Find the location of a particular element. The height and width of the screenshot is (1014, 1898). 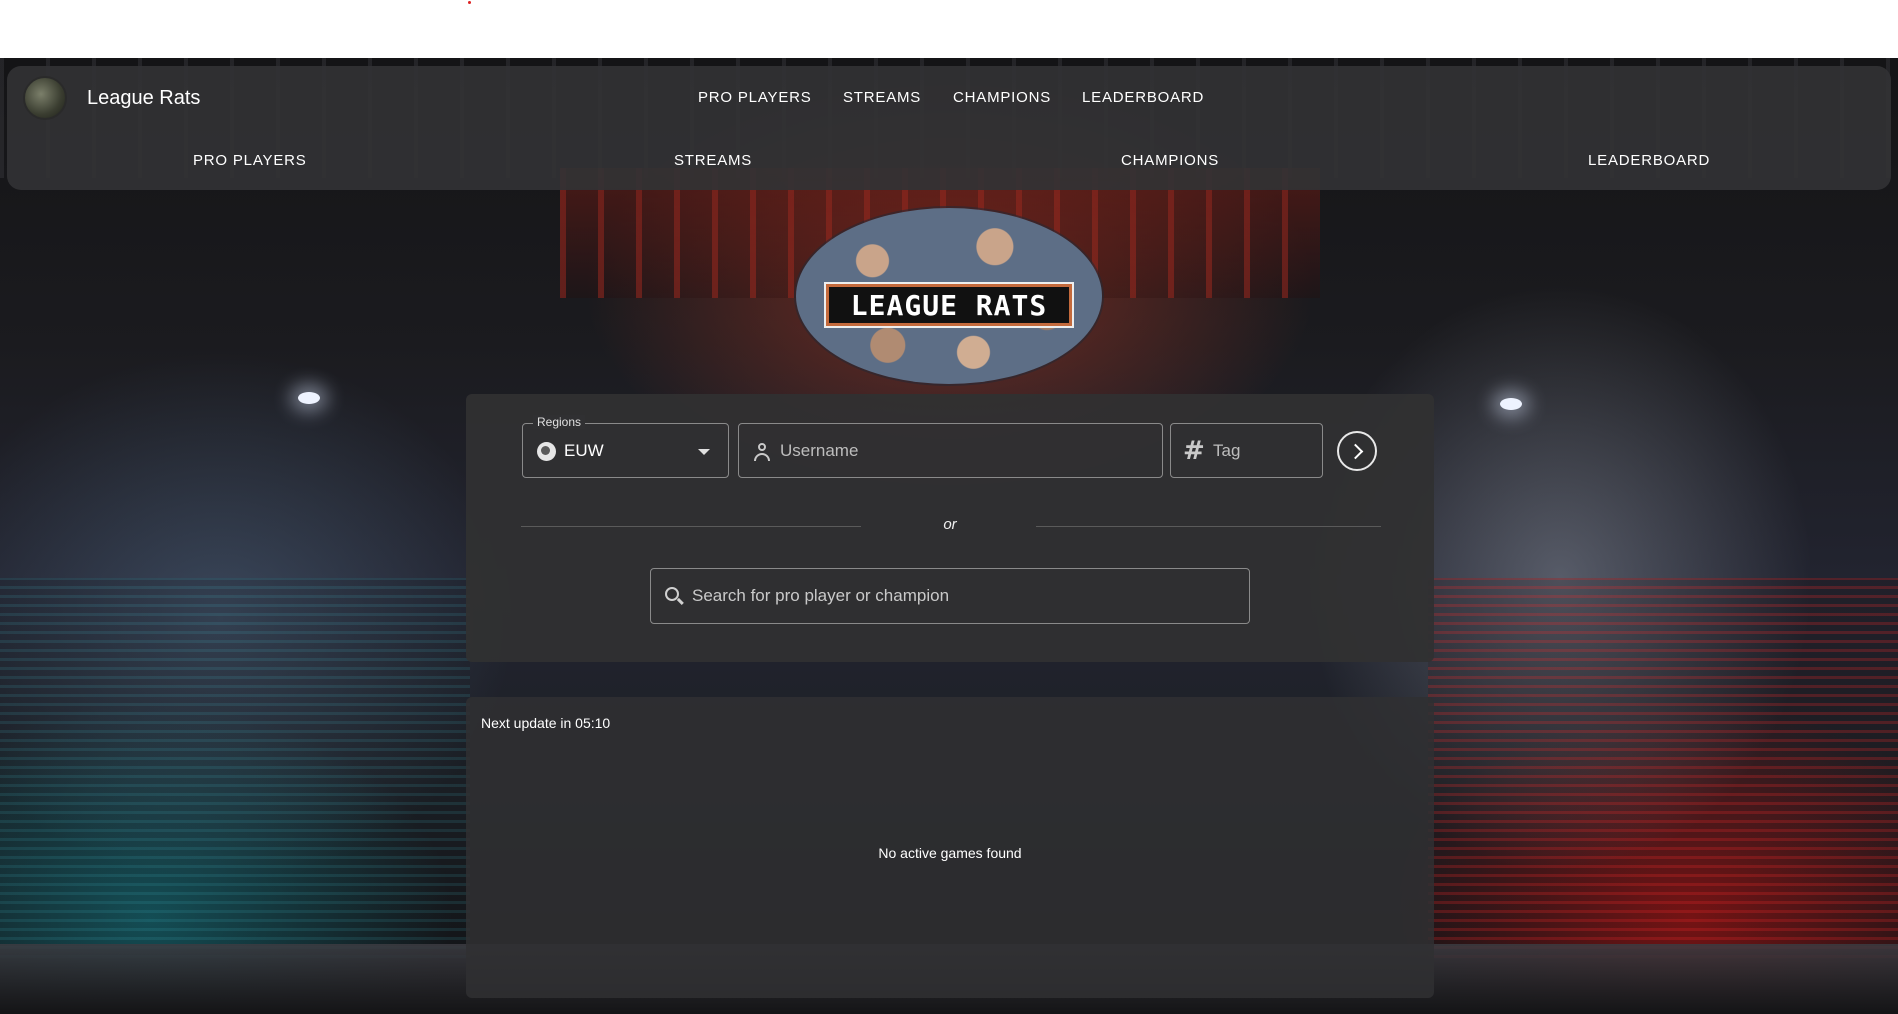

globe-icon is located at coordinates (546, 451).